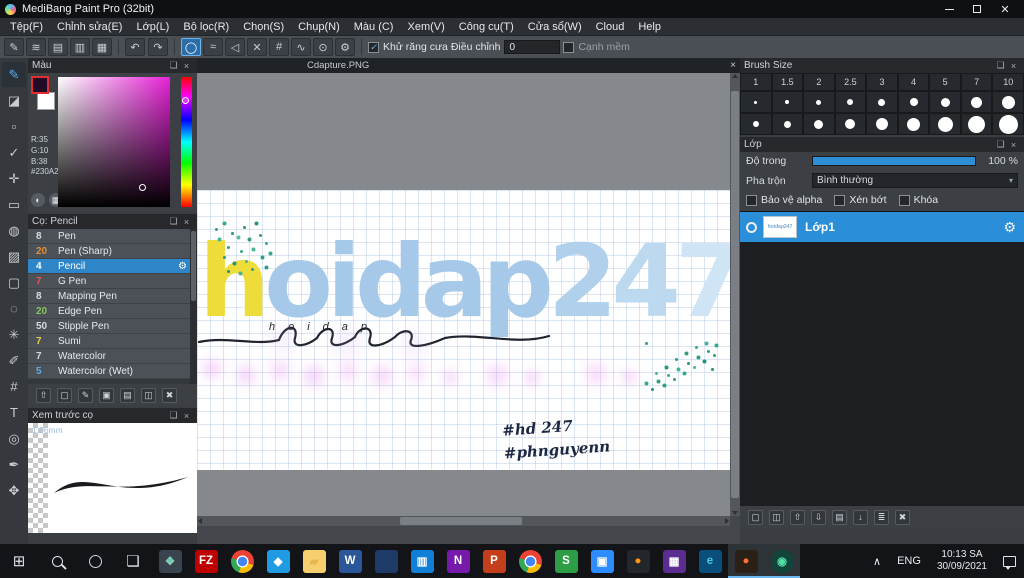  Describe the element at coordinates (755, 517) in the screenshot. I see `layer-footer-icon: ▢` at that location.